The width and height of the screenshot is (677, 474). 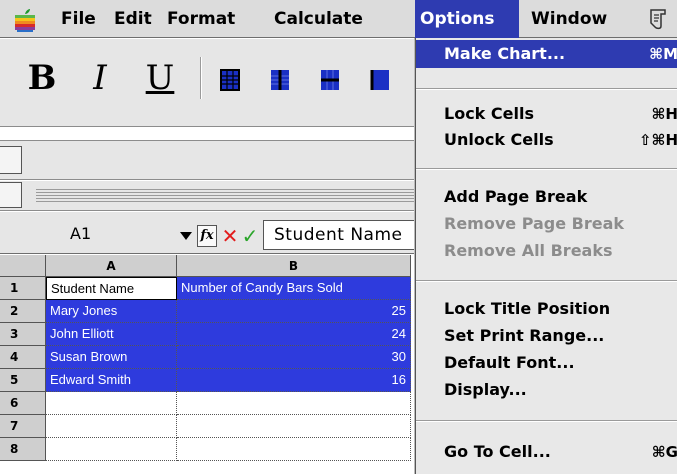 What do you see at coordinates (294, 380) in the screenshot?
I see `cell-b5: 16` at bounding box center [294, 380].